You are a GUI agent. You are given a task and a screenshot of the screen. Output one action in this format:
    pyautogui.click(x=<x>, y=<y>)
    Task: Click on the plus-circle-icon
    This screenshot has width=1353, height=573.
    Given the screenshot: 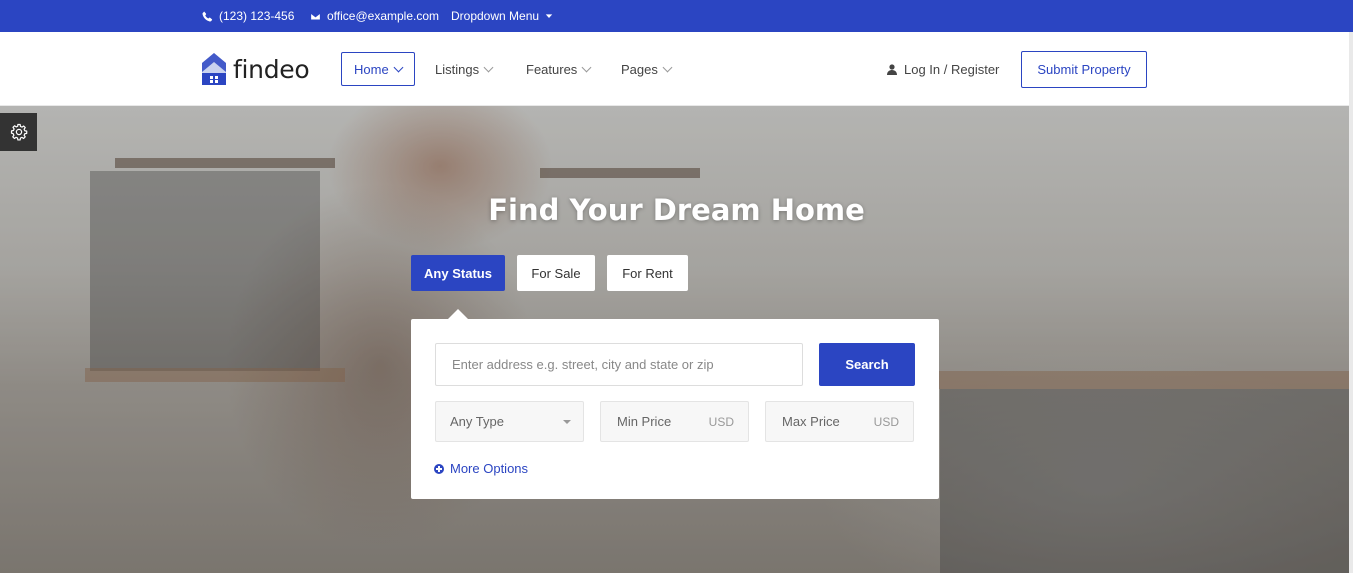 What is the action you would take?
    pyautogui.click(x=439, y=468)
    